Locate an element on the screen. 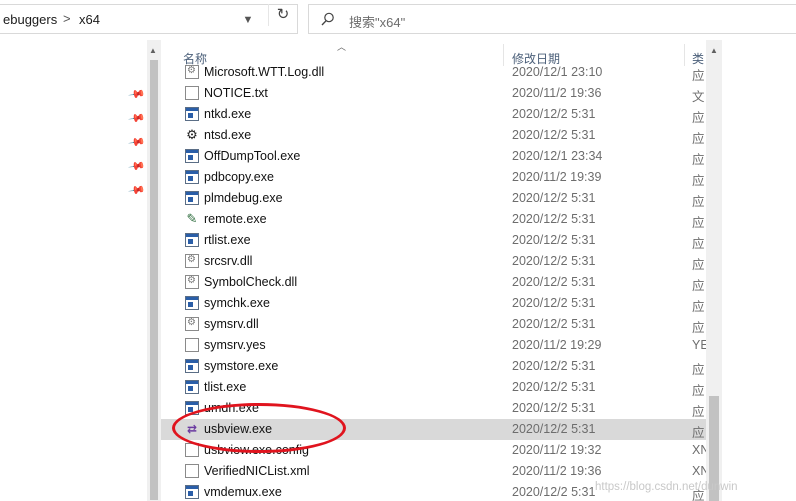 This screenshot has height=501, width=796. address-field: ebuggers > x64 ▼ is located at coordinates (149, 19).